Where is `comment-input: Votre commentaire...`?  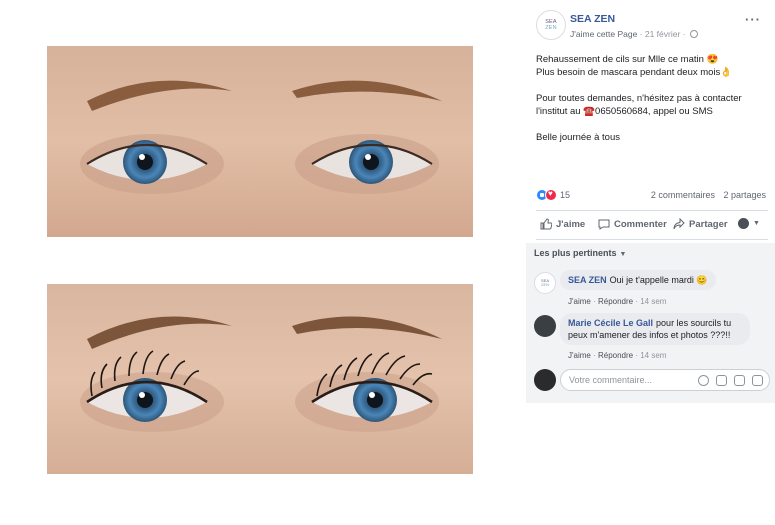
comment-input: Votre commentaire... is located at coordinates (665, 380).